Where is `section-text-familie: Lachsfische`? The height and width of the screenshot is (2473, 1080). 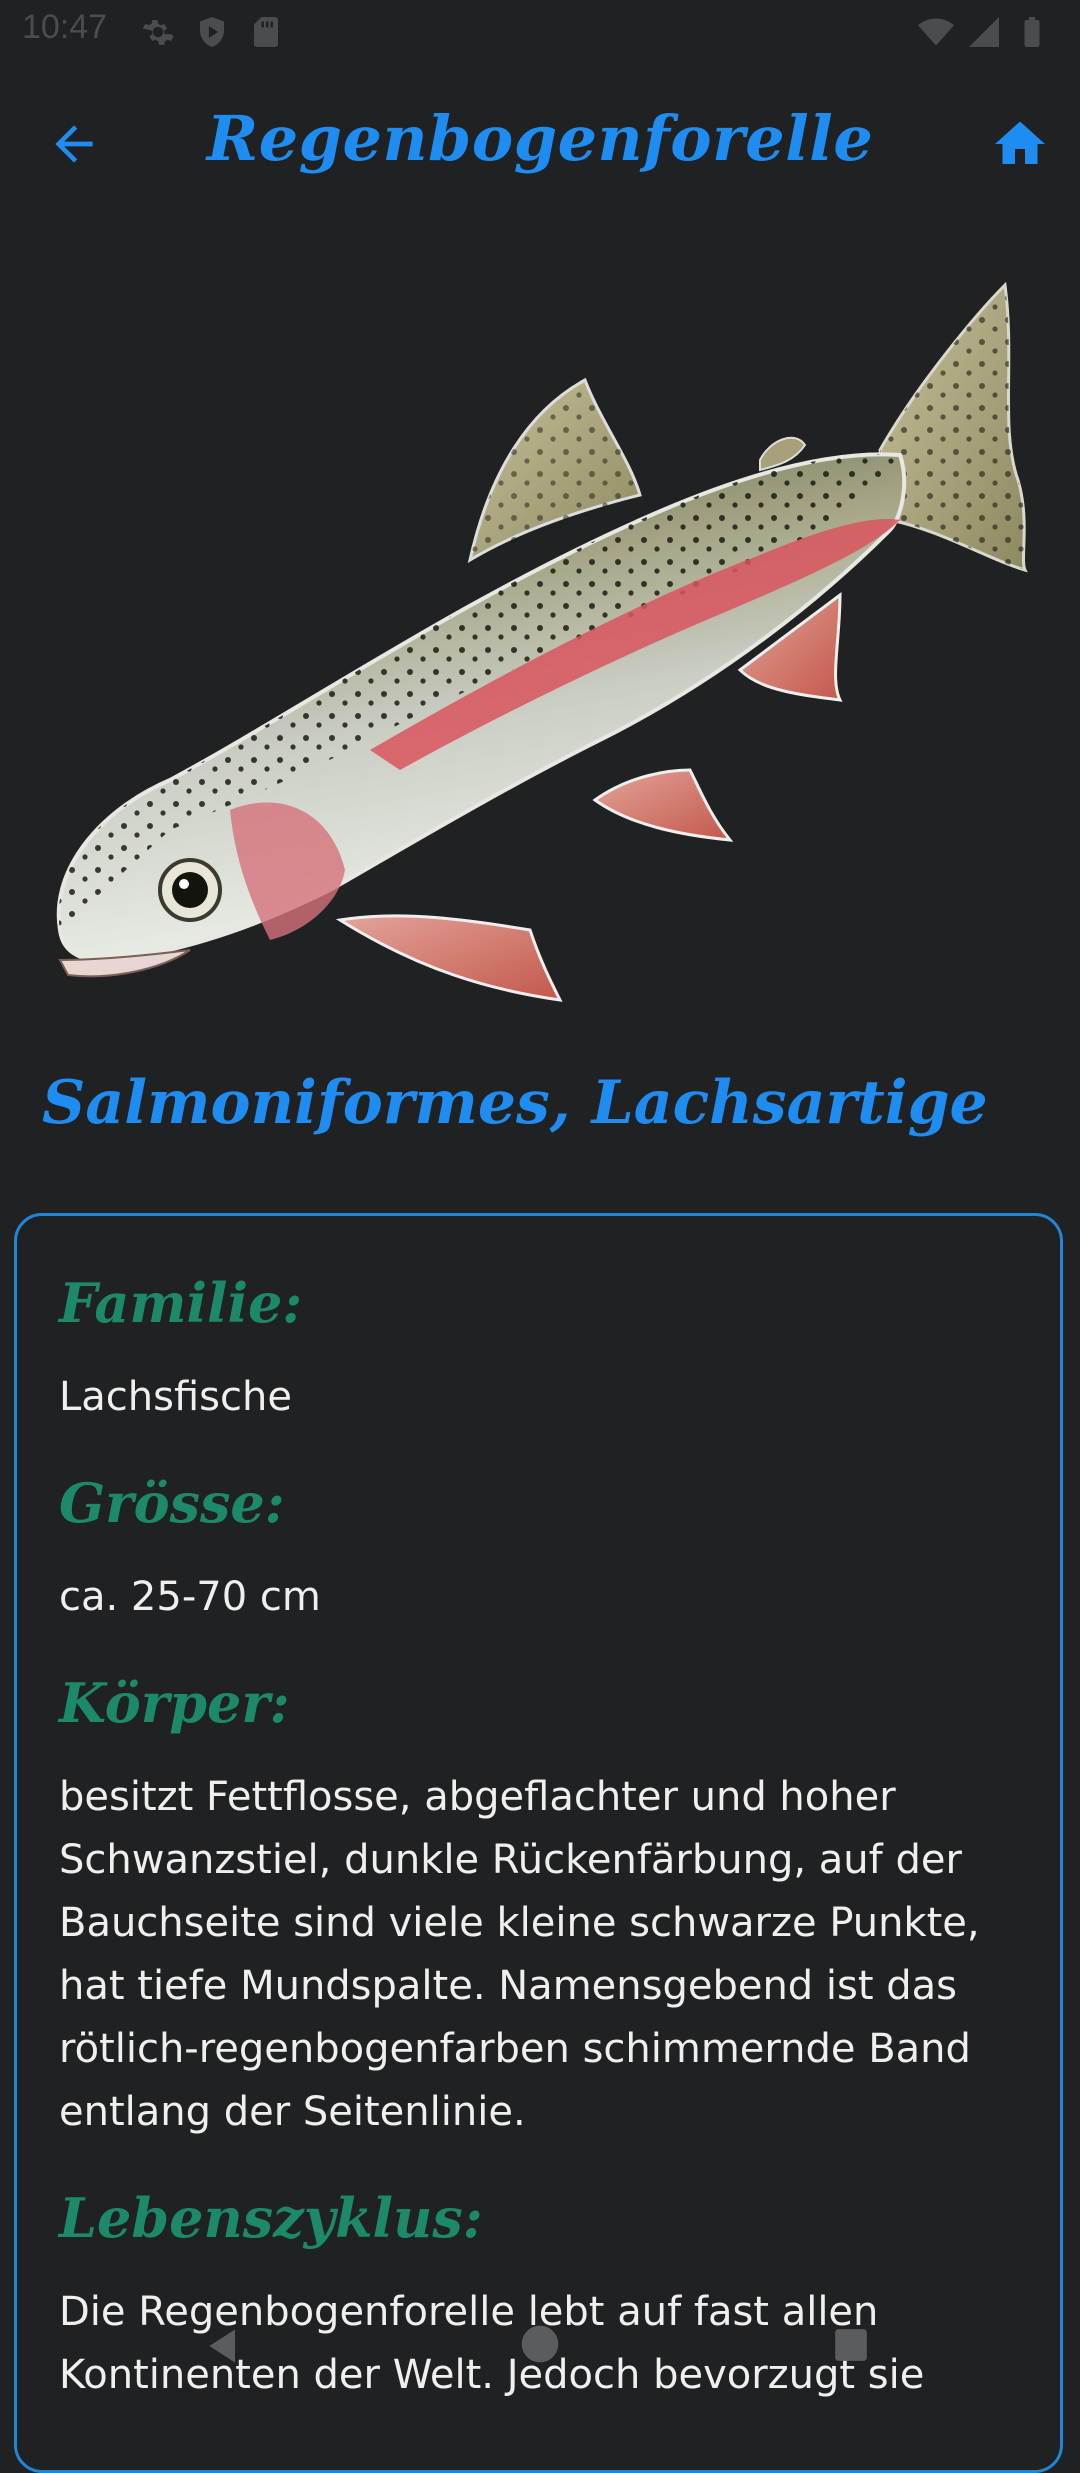
section-text-familie: Lachsfische is located at coordinates (175, 1397).